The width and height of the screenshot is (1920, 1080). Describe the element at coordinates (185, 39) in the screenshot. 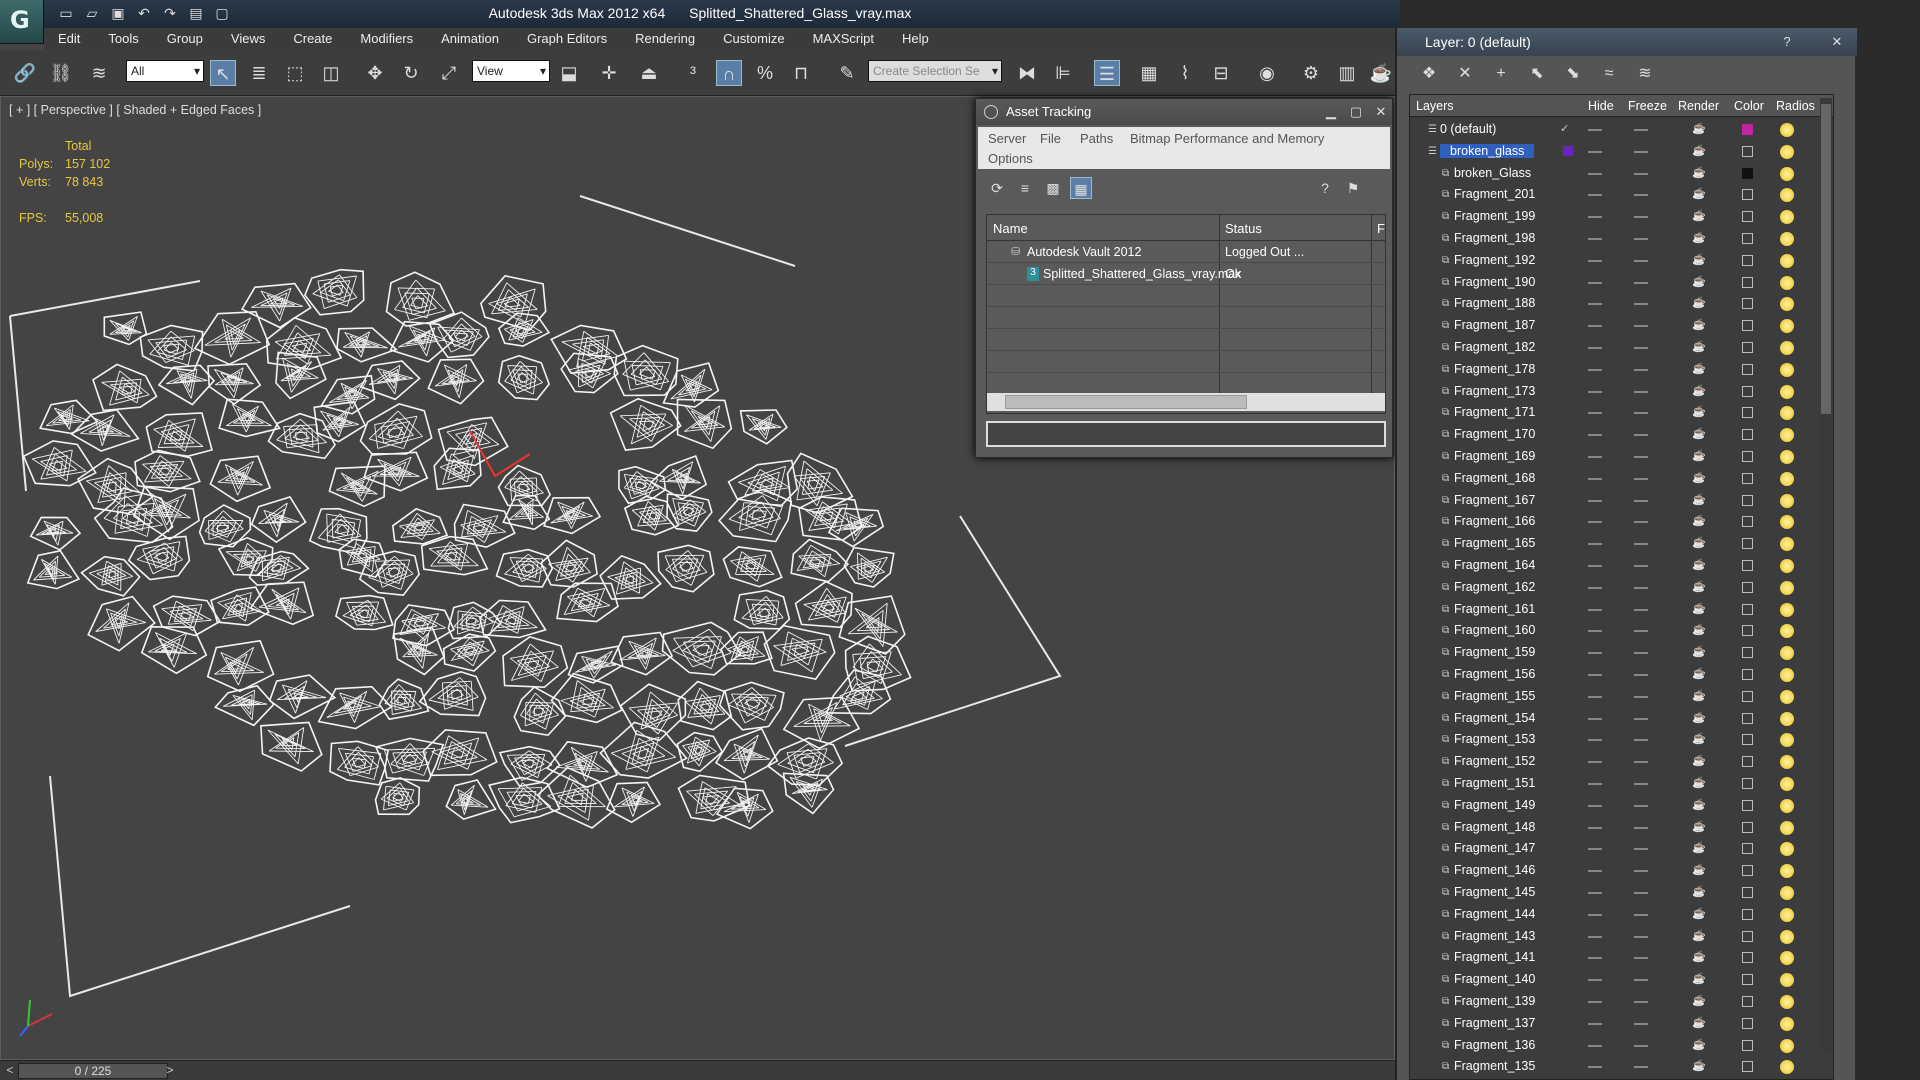

I see `menu-item: Group` at that location.